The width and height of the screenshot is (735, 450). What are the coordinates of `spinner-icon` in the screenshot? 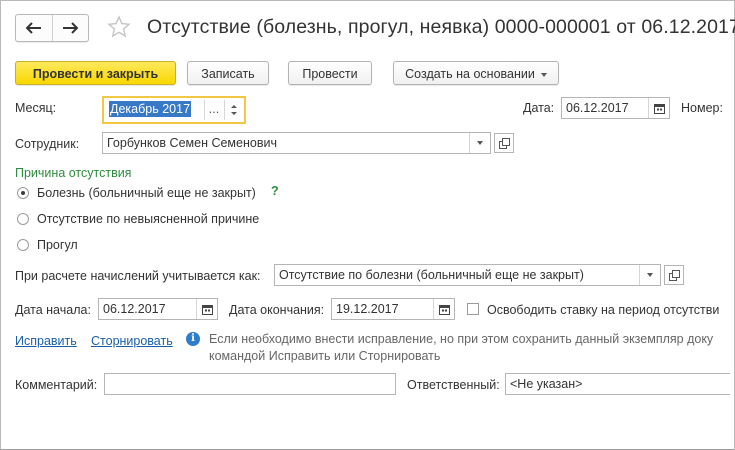 It's located at (234, 110).